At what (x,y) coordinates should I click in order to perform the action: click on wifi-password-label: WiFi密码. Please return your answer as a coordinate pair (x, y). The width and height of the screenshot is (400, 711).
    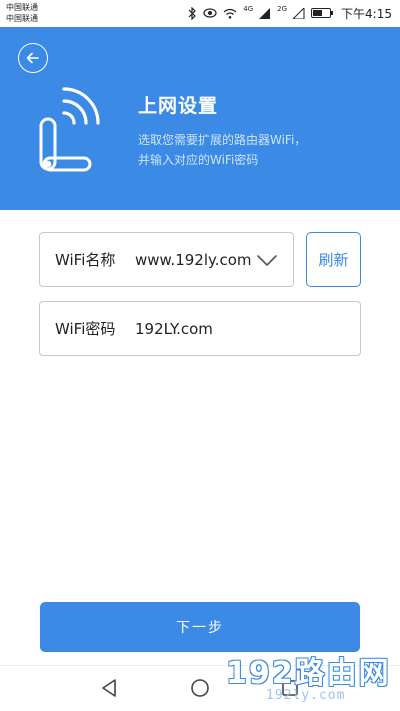
    Looking at the image, I should click on (85, 329).